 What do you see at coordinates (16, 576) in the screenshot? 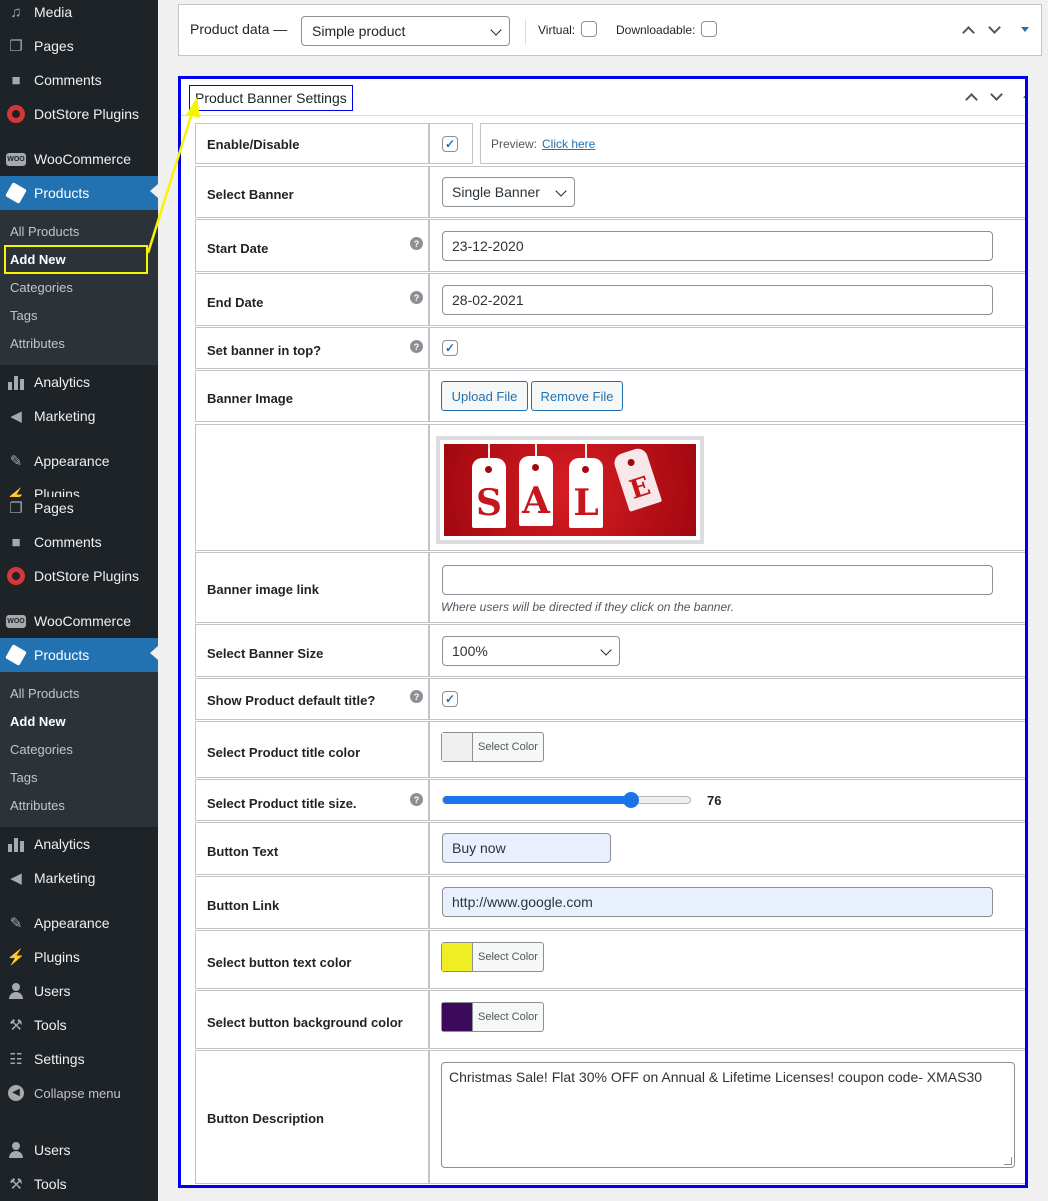
I see `dotstore-icon` at bounding box center [16, 576].